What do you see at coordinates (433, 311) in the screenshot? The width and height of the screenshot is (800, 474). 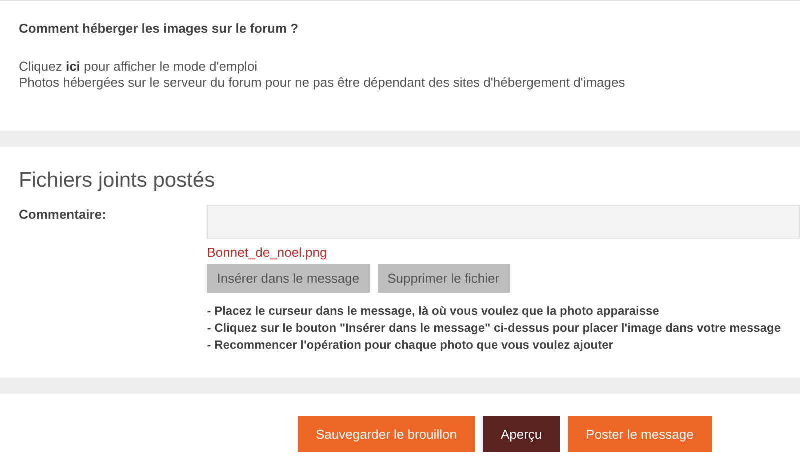 I see `instruction-text: - Placez le curseur dans le message, là où vous voulez que la photo apparaisse` at bounding box center [433, 311].